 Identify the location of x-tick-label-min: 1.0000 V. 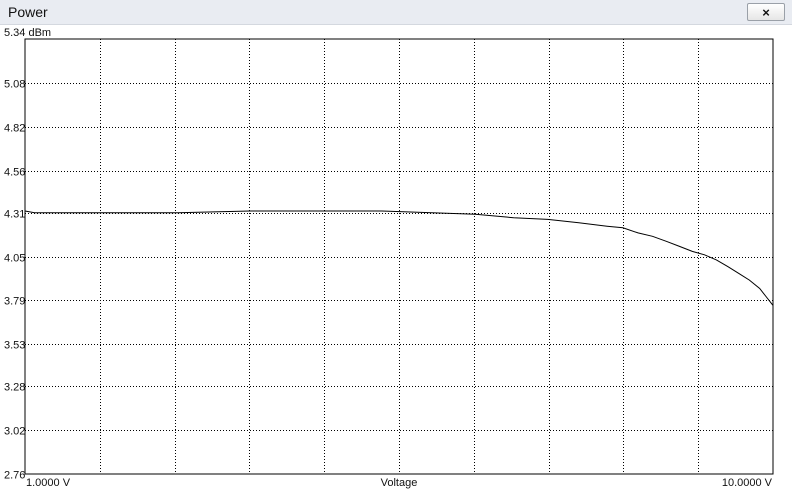
(48, 483).